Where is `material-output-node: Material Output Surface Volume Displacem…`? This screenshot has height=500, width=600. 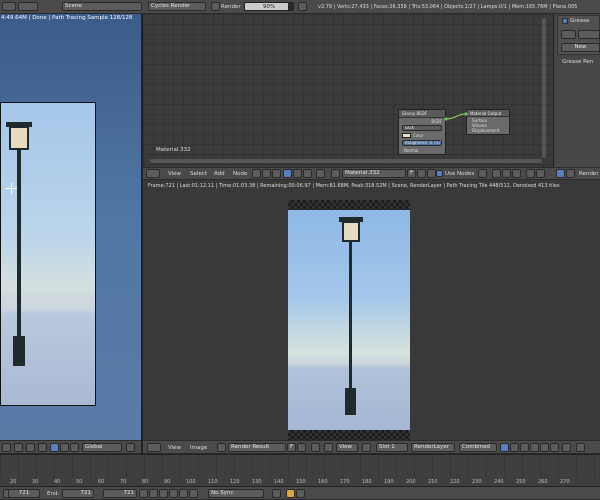 material-output-node: Material Output Surface Volume Displacem… is located at coordinates (488, 122).